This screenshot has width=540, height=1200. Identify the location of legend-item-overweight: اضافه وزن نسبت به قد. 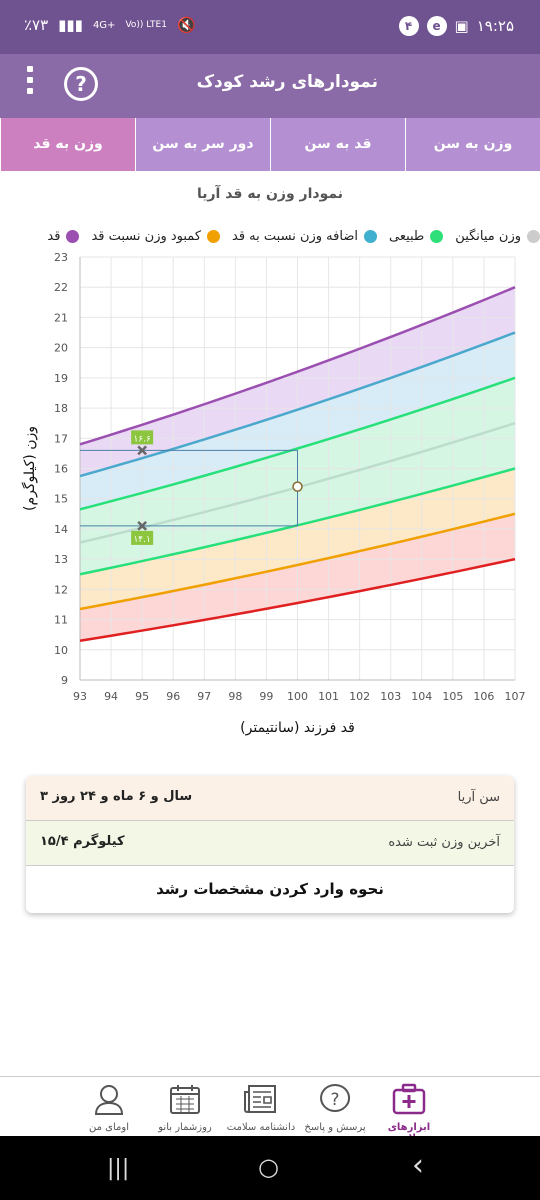
(304, 236).